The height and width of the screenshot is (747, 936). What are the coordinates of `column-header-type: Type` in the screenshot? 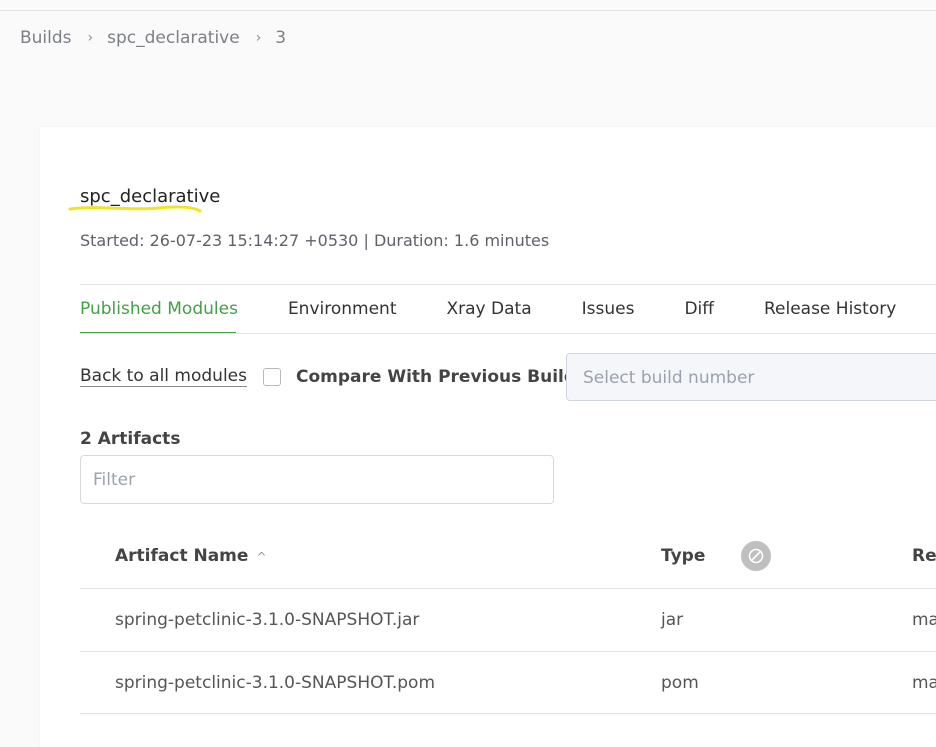 It's located at (683, 556).